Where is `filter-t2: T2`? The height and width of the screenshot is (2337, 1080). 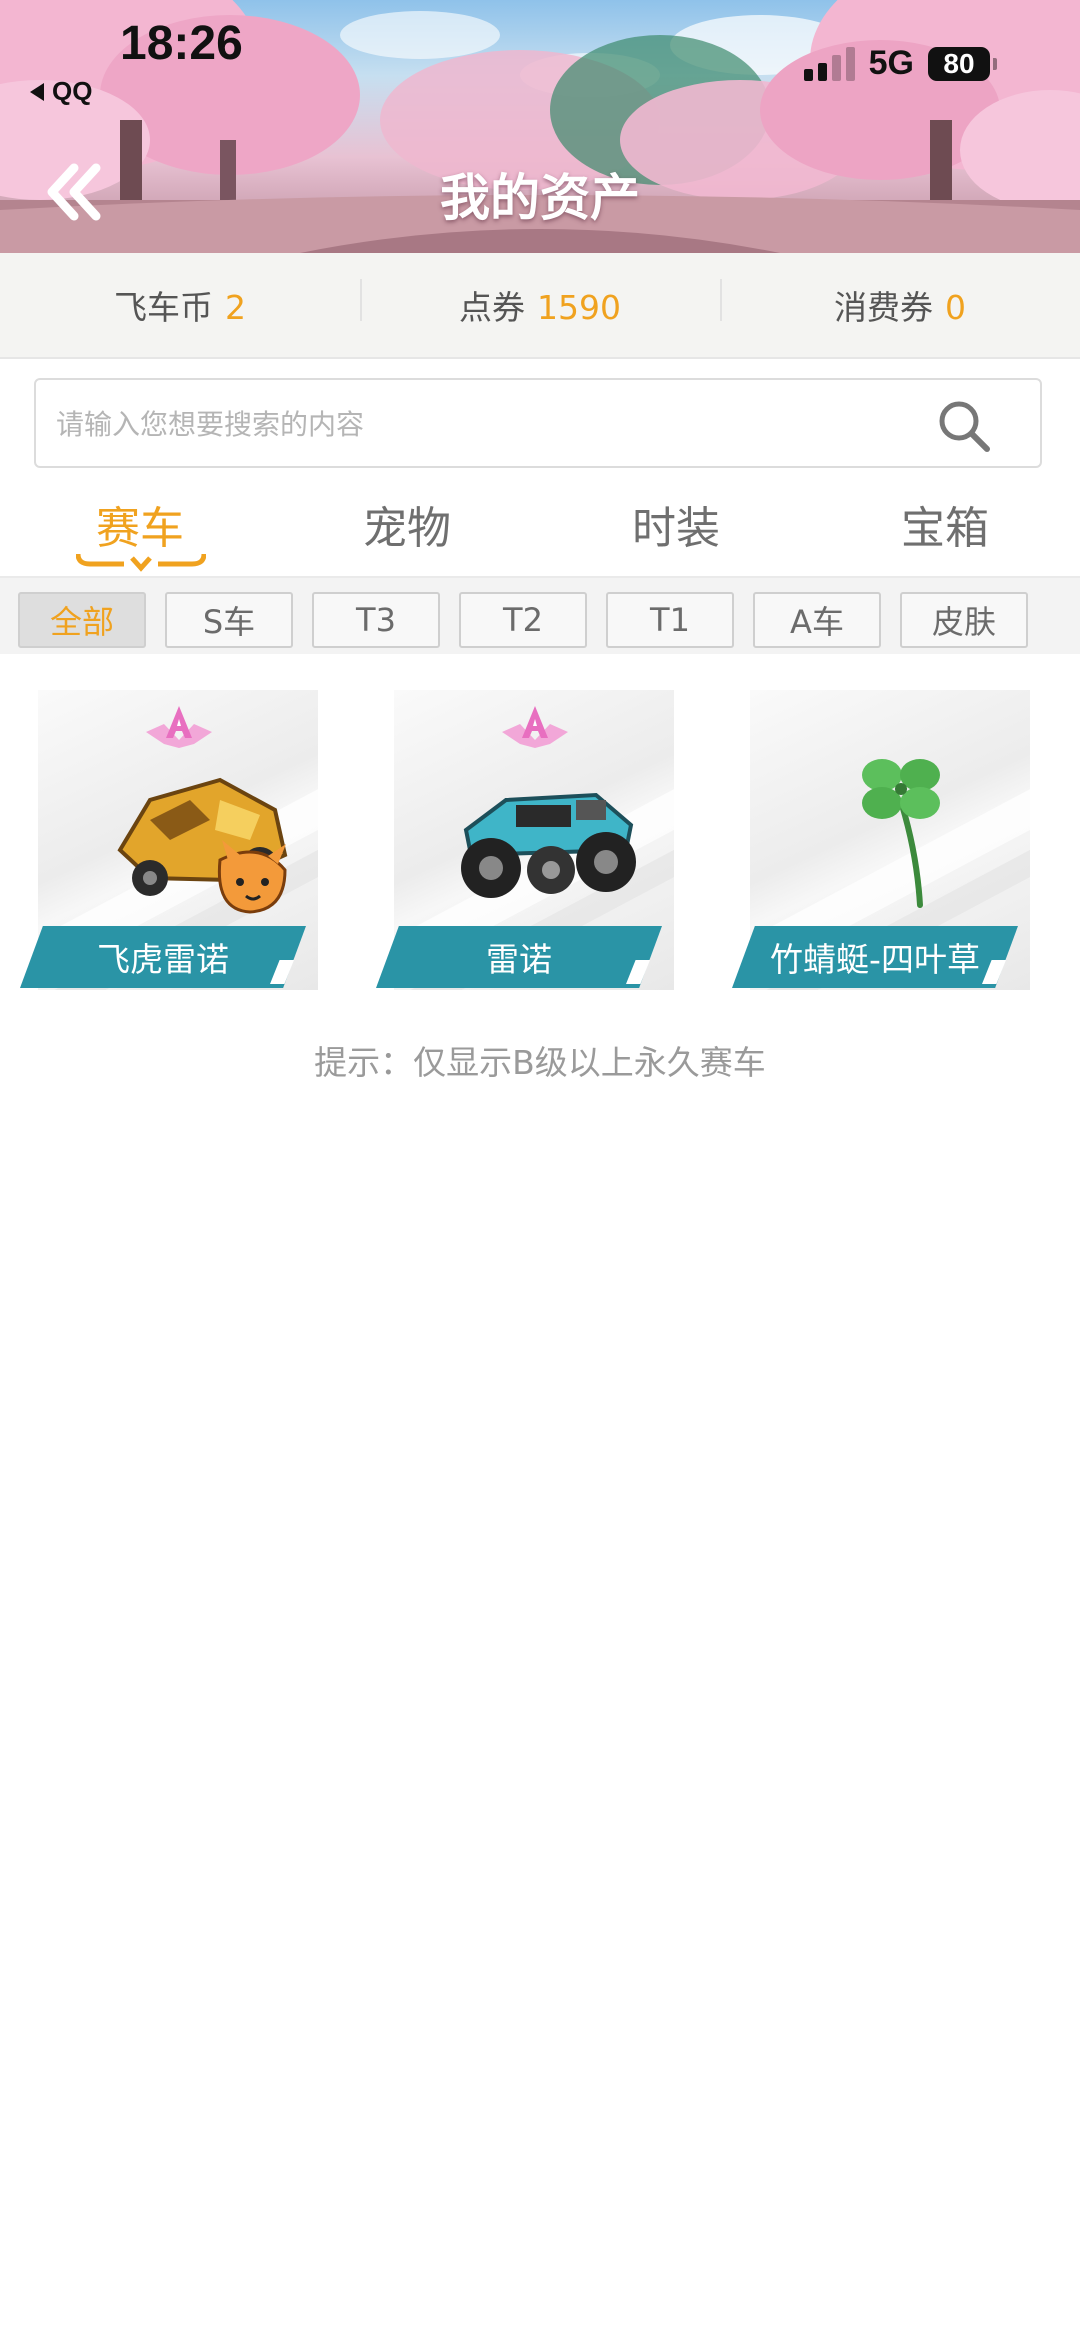 filter-t2: T2 is located at coordinates (523, 620).